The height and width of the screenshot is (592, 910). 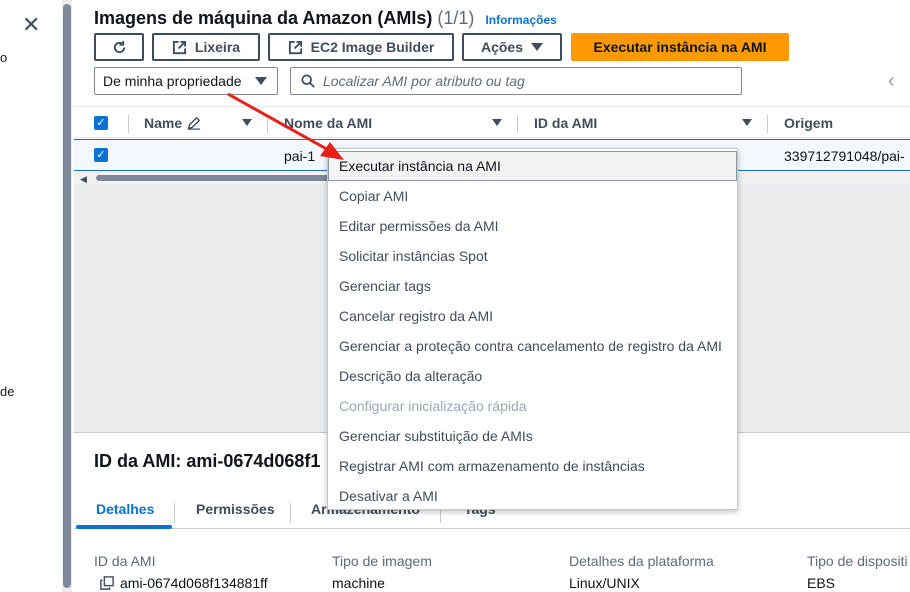 I want to click on launch-instance-label: Executar instância na AMI, so click(x=680, y=47).